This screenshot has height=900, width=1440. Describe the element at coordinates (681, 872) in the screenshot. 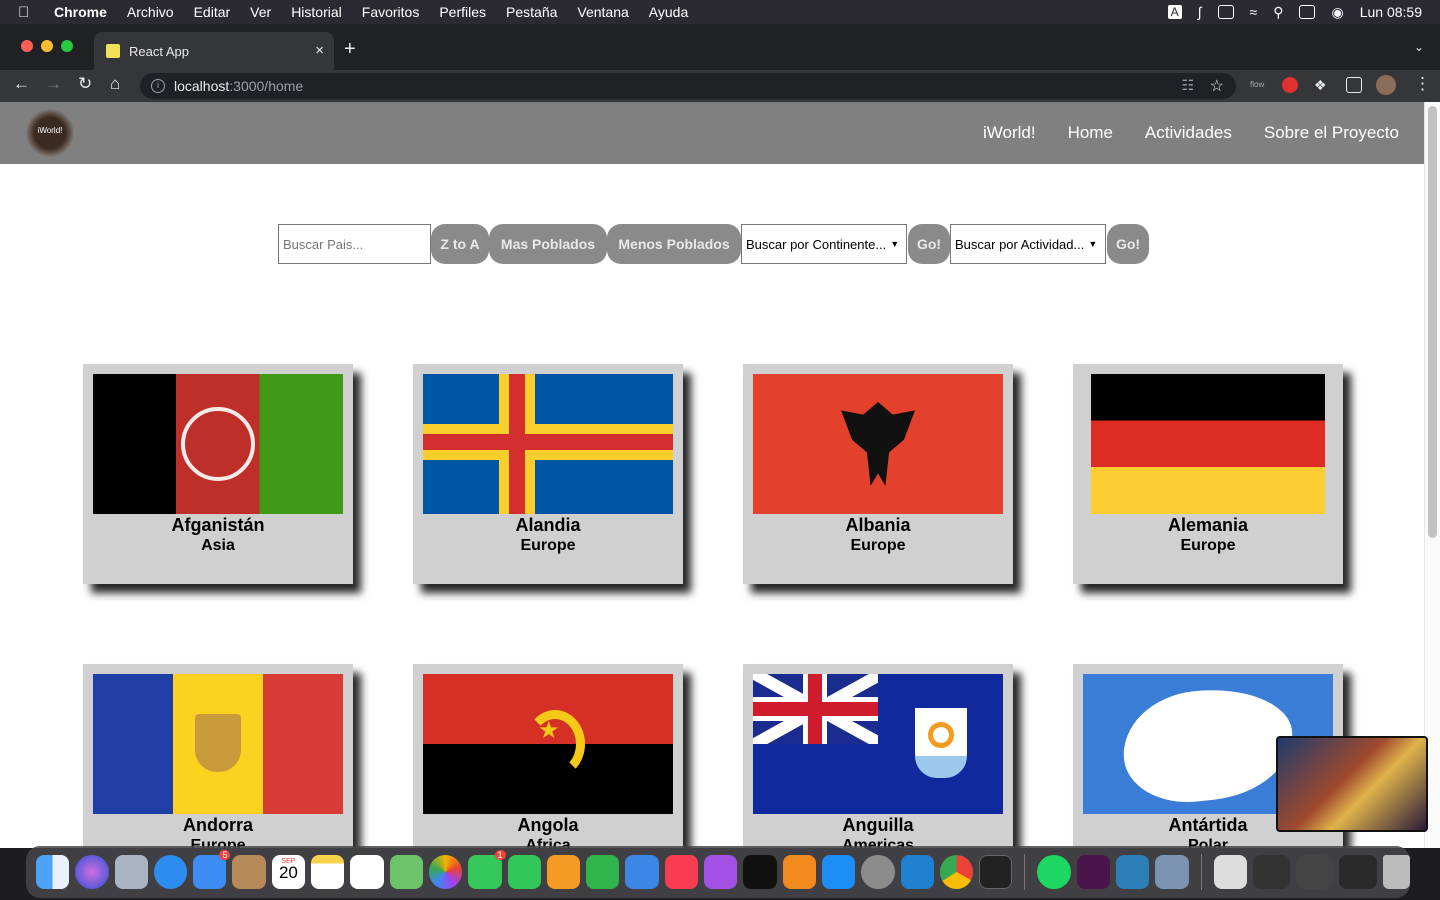

I see `music-icon` at that location.